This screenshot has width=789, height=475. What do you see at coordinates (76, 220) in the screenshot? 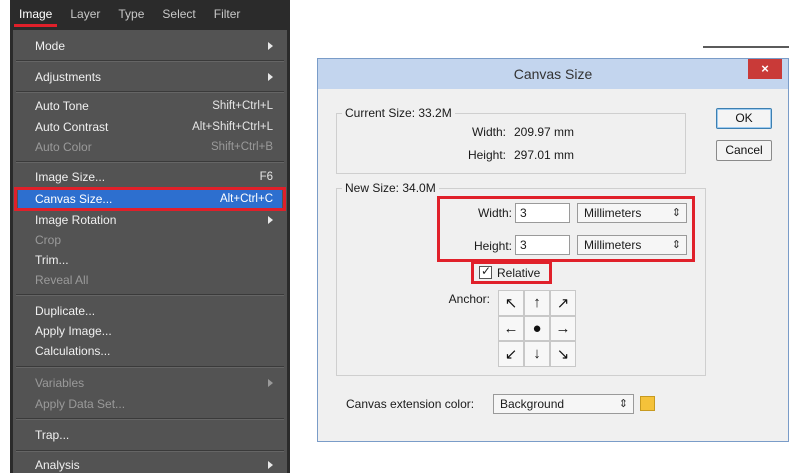
I see `menu-item-label: Image Rotation` at bounding box center [76, 220].